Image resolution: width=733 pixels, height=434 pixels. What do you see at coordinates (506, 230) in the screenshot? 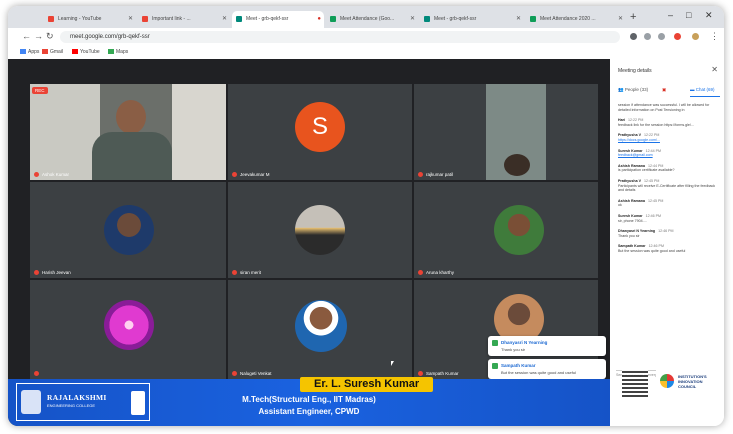
I see `participant-tile: Aruna kharthy` at bounding box center [506, 230].